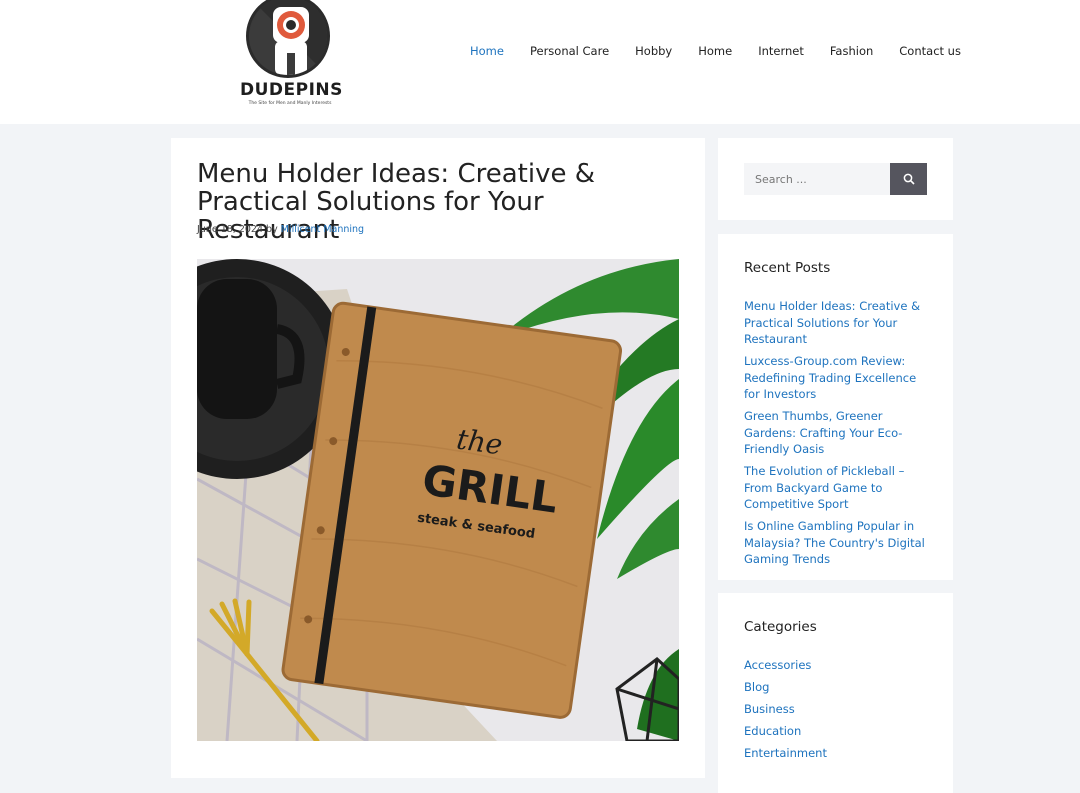 This screenshot has height=793, width=1080. Describe the element at coordinates (930, 51) in the screenshot. I see `nav-item-contact-us: Contact us` at that location.